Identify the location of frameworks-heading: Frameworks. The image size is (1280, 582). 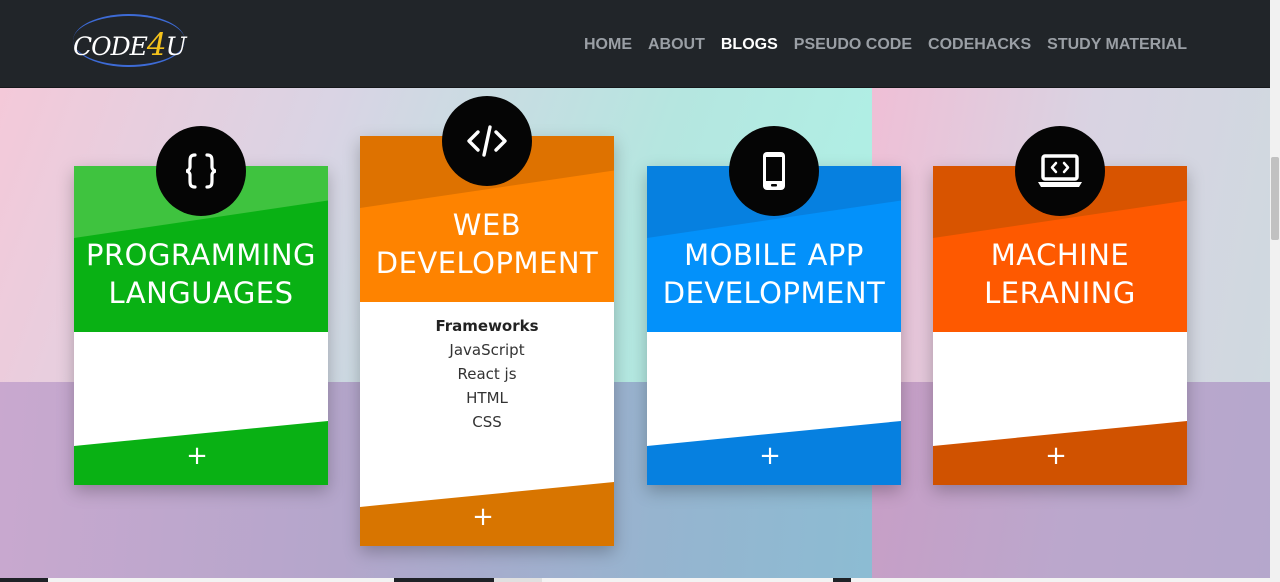
(487, 326).